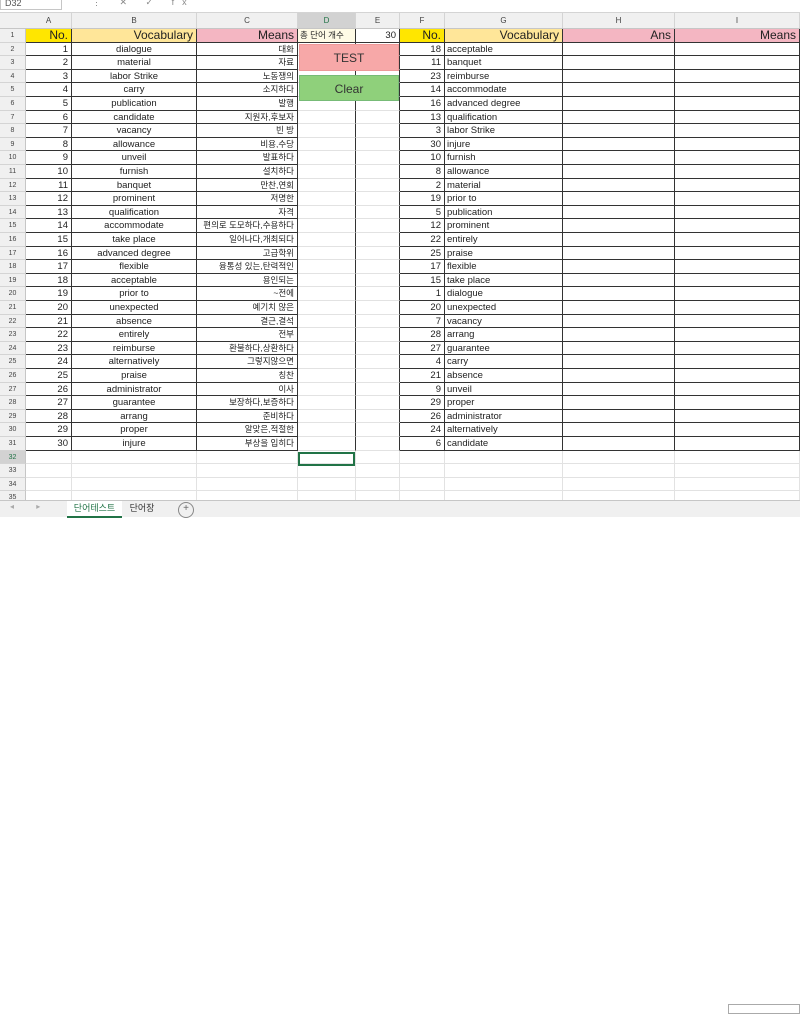 This screenshot has width=800, height=1014. Describe the element at coordinates (13, 131) in the screenshot. I see `row-header: 8` at that location.